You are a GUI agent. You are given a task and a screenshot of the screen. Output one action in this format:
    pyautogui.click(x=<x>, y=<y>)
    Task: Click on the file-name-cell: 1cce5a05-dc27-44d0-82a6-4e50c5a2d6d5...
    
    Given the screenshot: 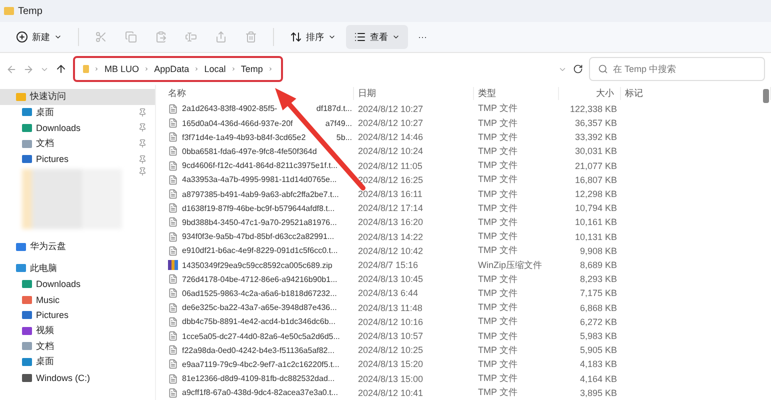 What is the action you would take?
    pyautogui.click(x=259, y=336)
    